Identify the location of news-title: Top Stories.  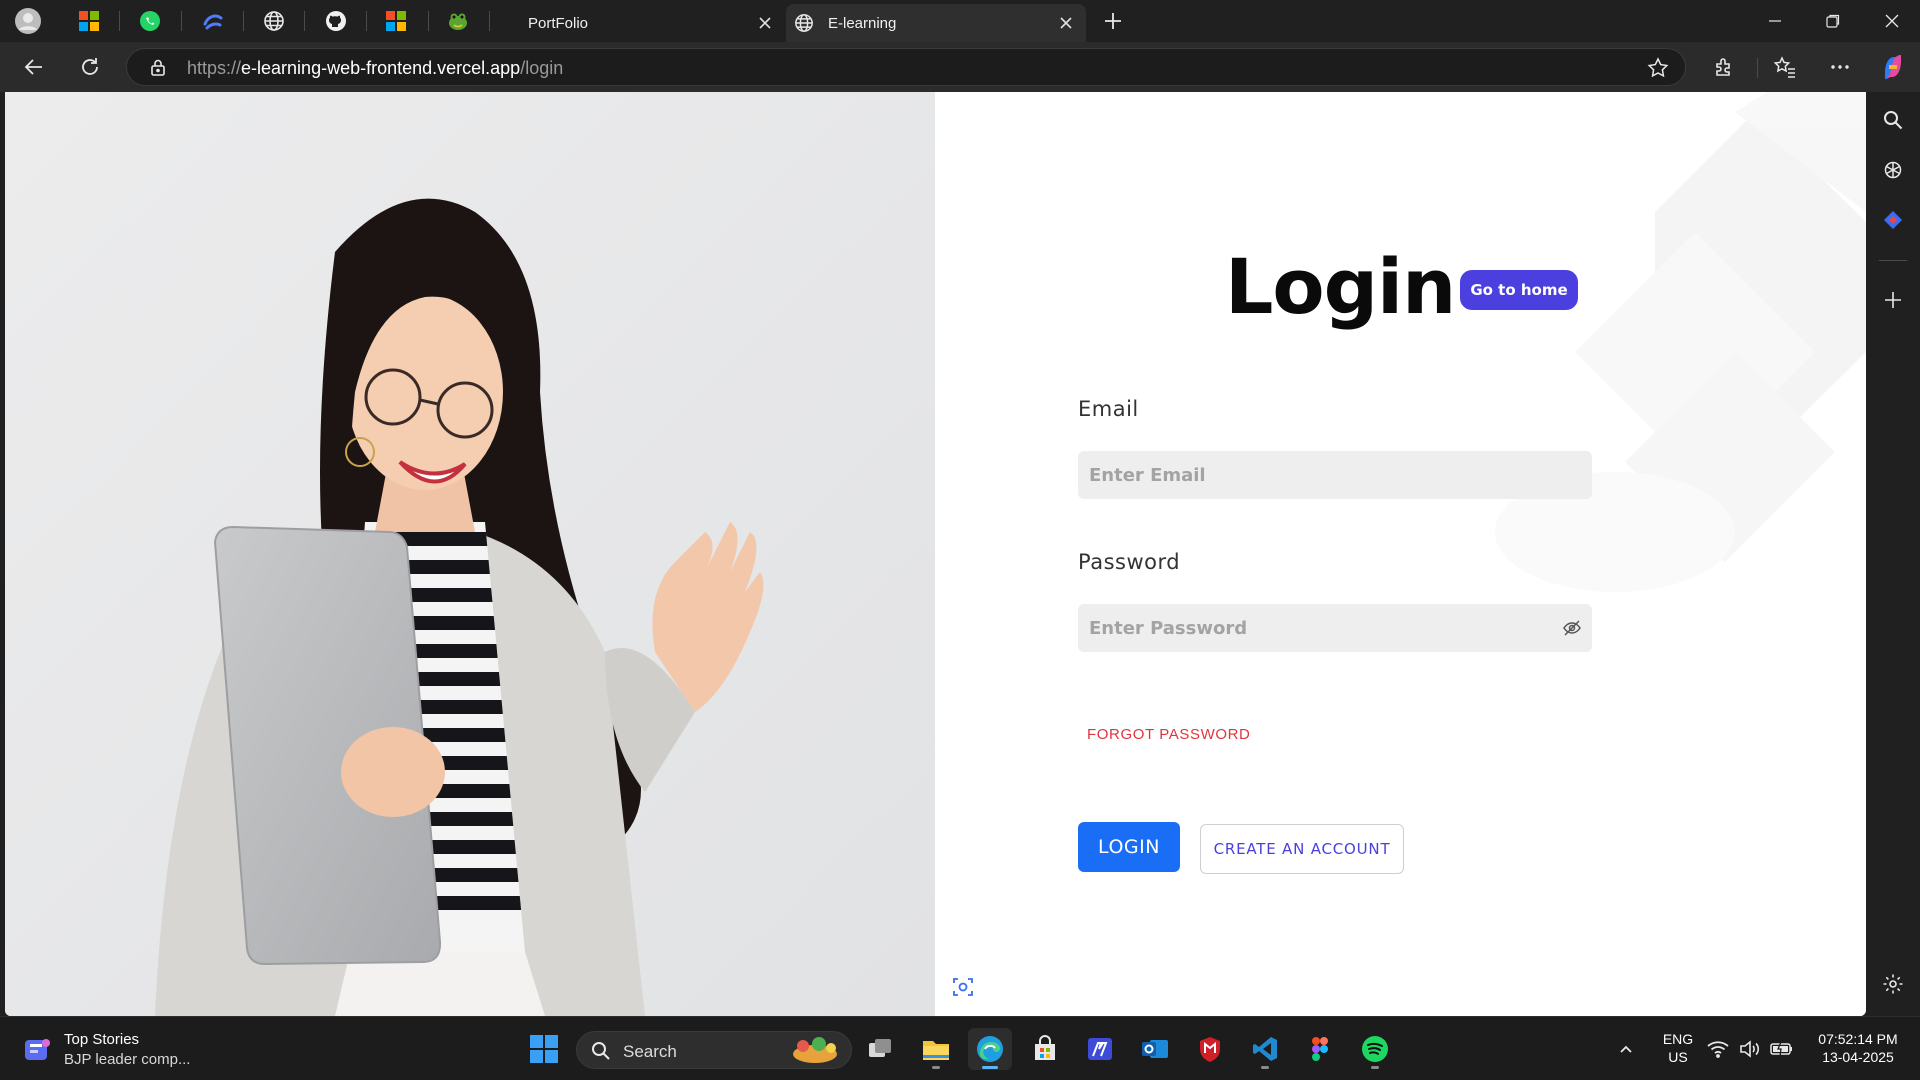
(102, 1039).